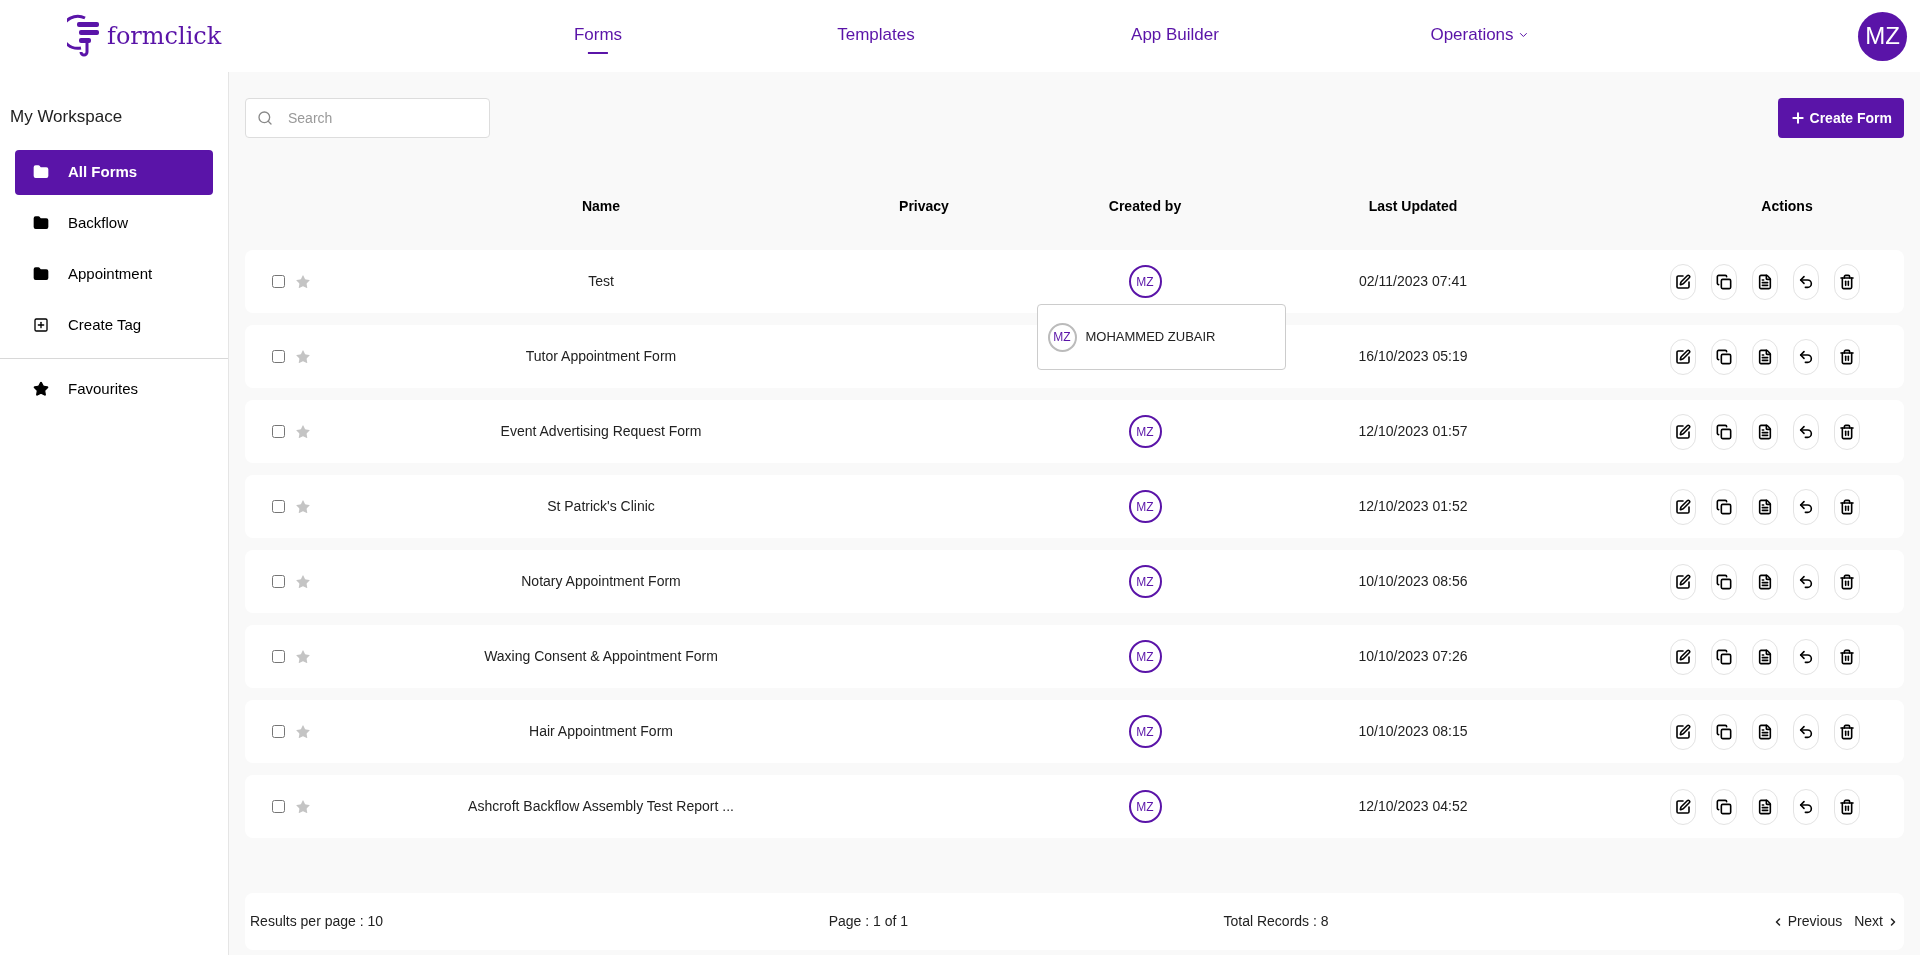 Image resolution: width=1920 pixels, height=955 pixels. What do you see at coordinates (876, 38) in the screenshot?
I see `nav-link: Templates` at bounding box center [876, 38].